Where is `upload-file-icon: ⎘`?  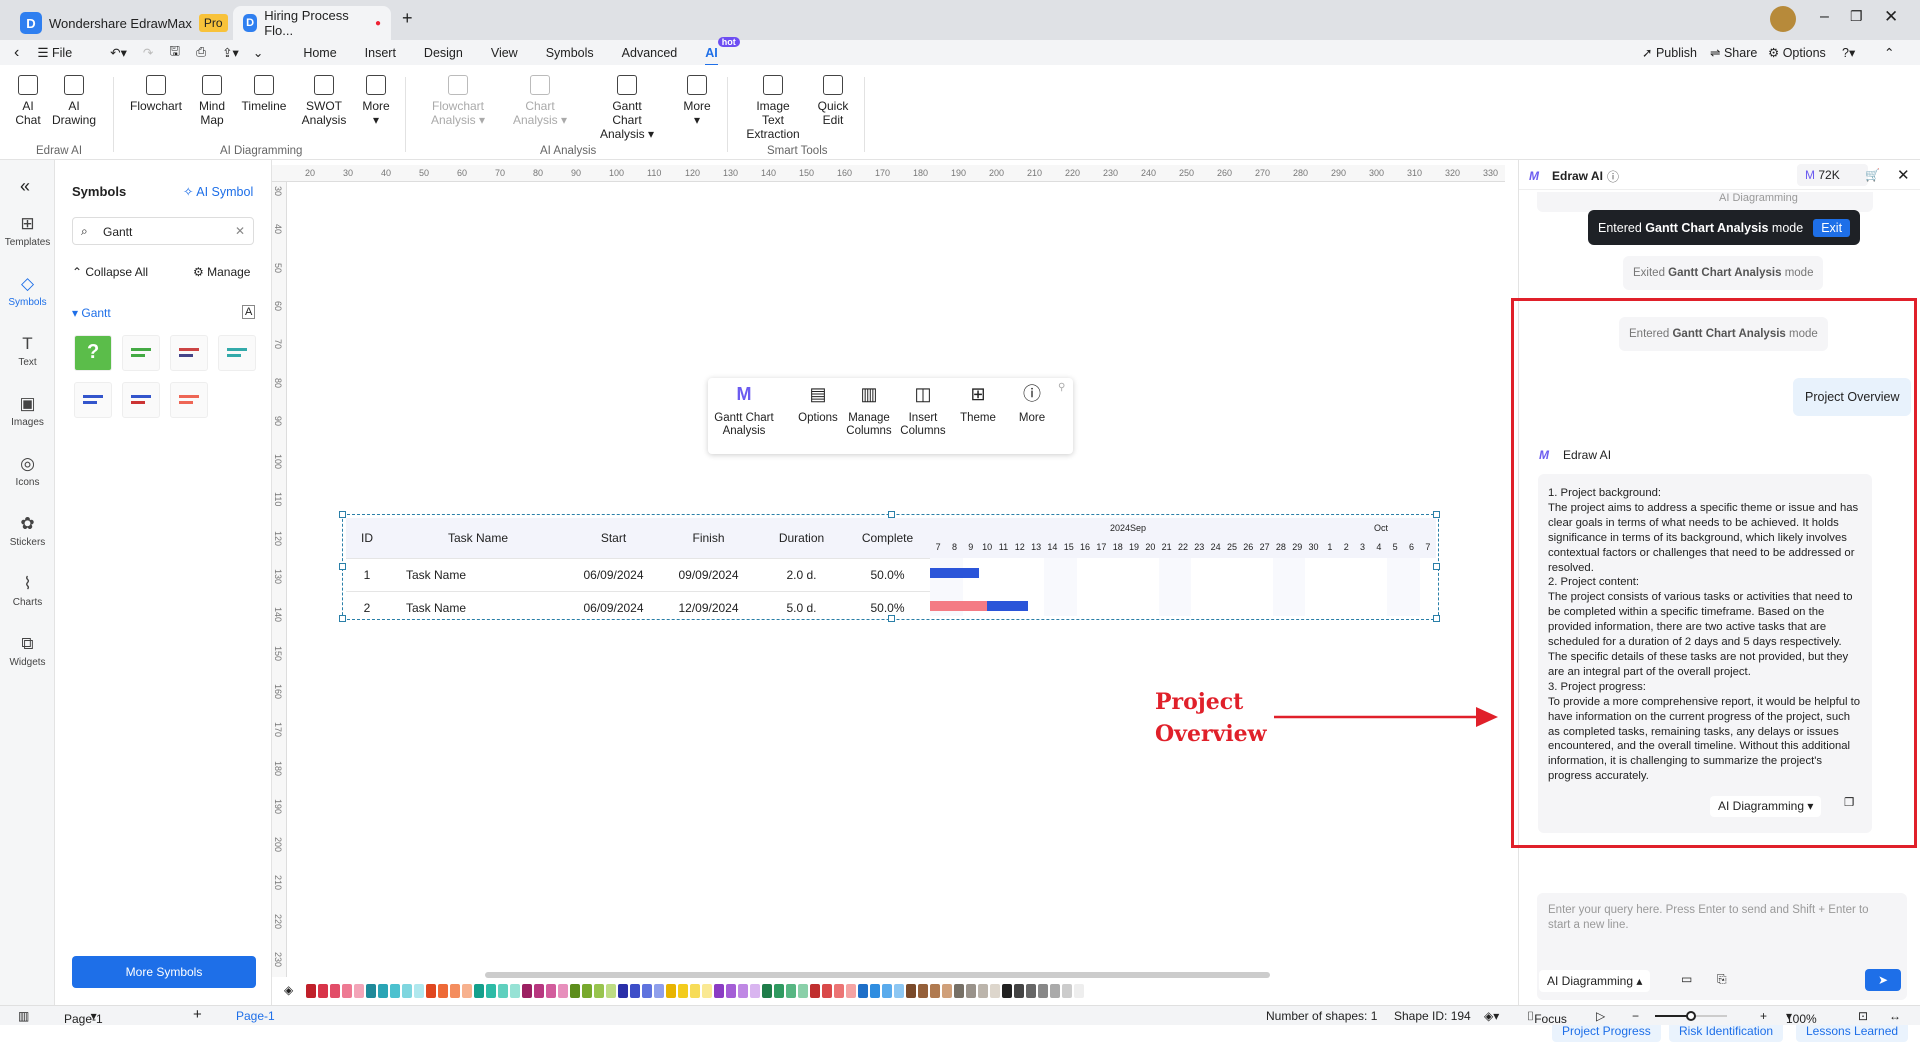 upload-file-icon: ⎘ is located at coordinates (1722, 979).